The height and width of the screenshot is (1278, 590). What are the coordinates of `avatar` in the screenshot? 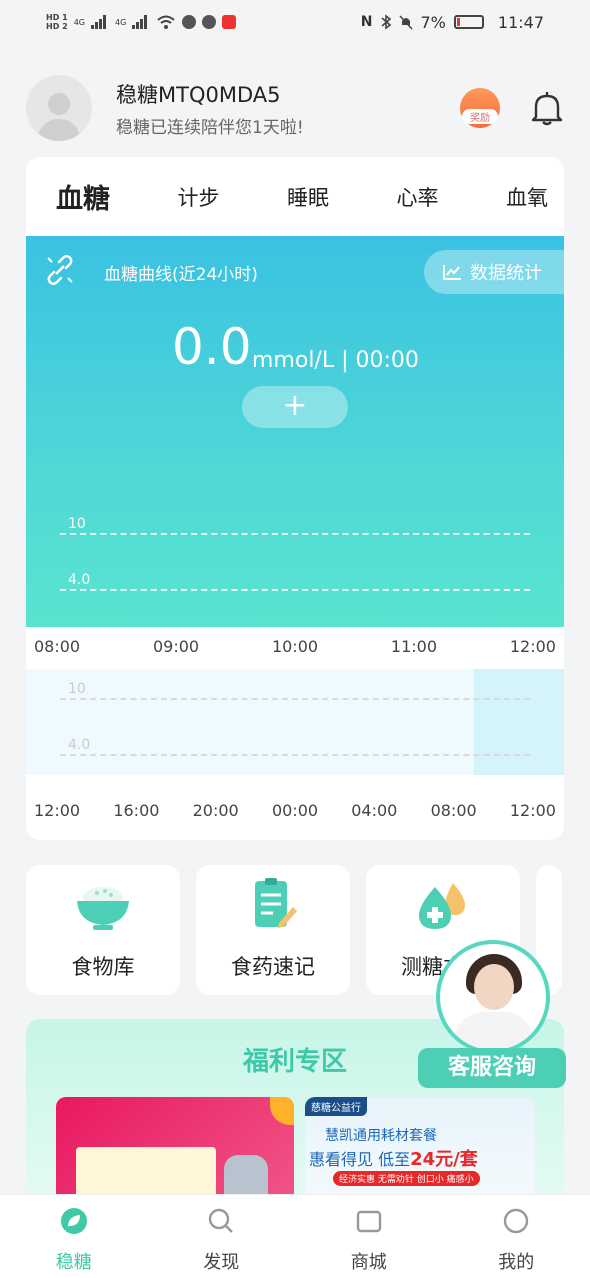 It's located at (59, 108).